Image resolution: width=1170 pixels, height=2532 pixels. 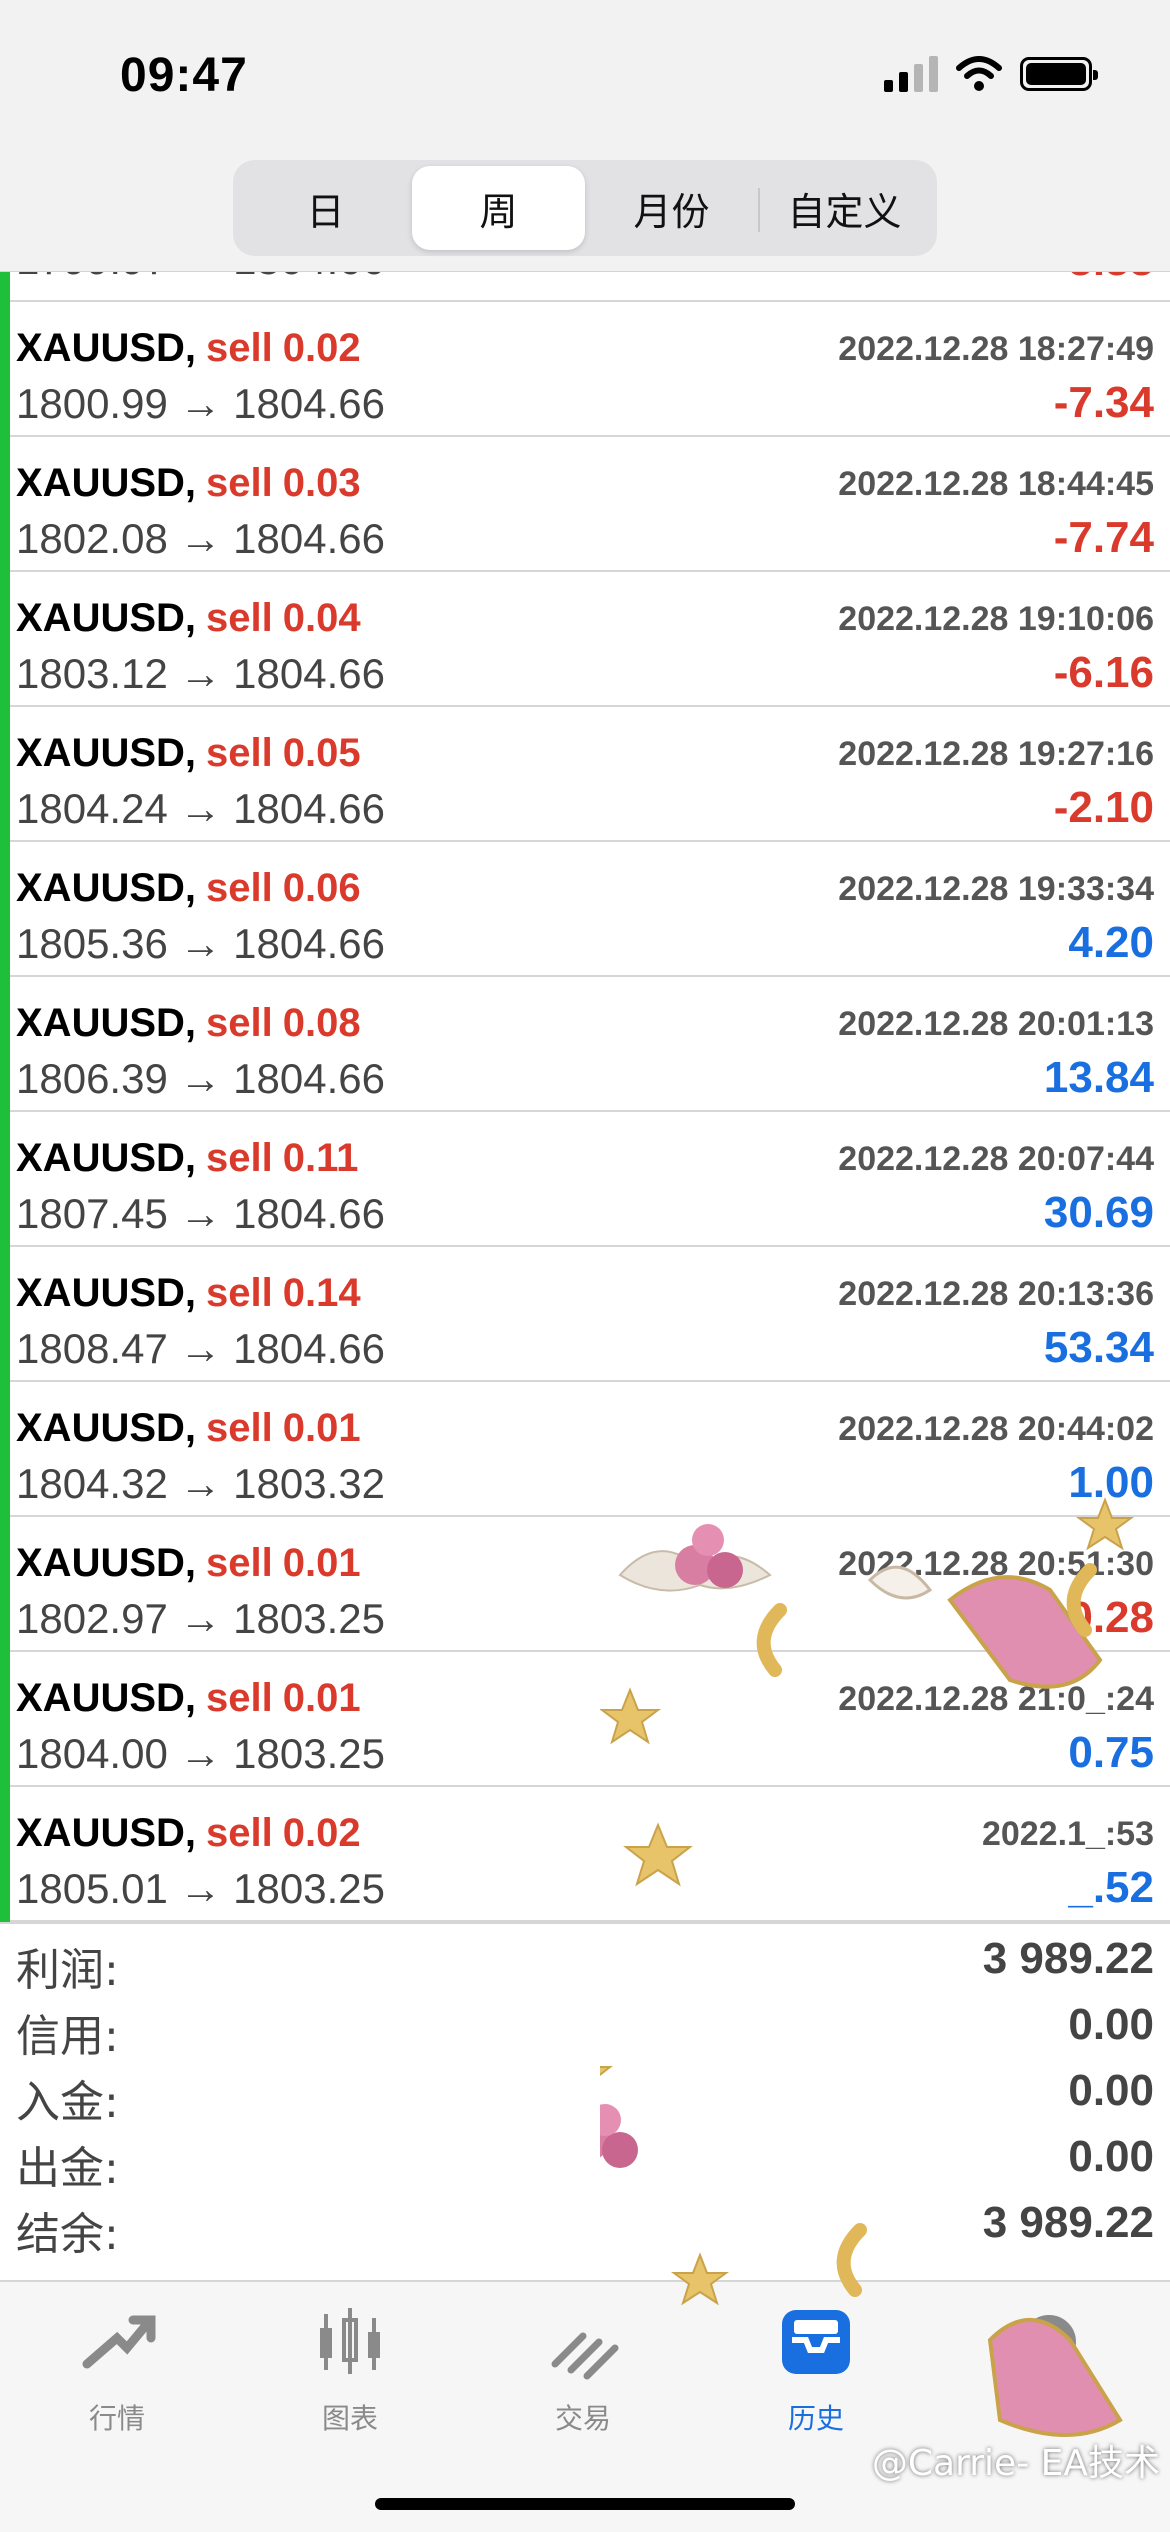 What do you see at coordinates (67, 1970) in the screenshot?
I see `summary-label: 利润:` at bounding box center [67, 1970].